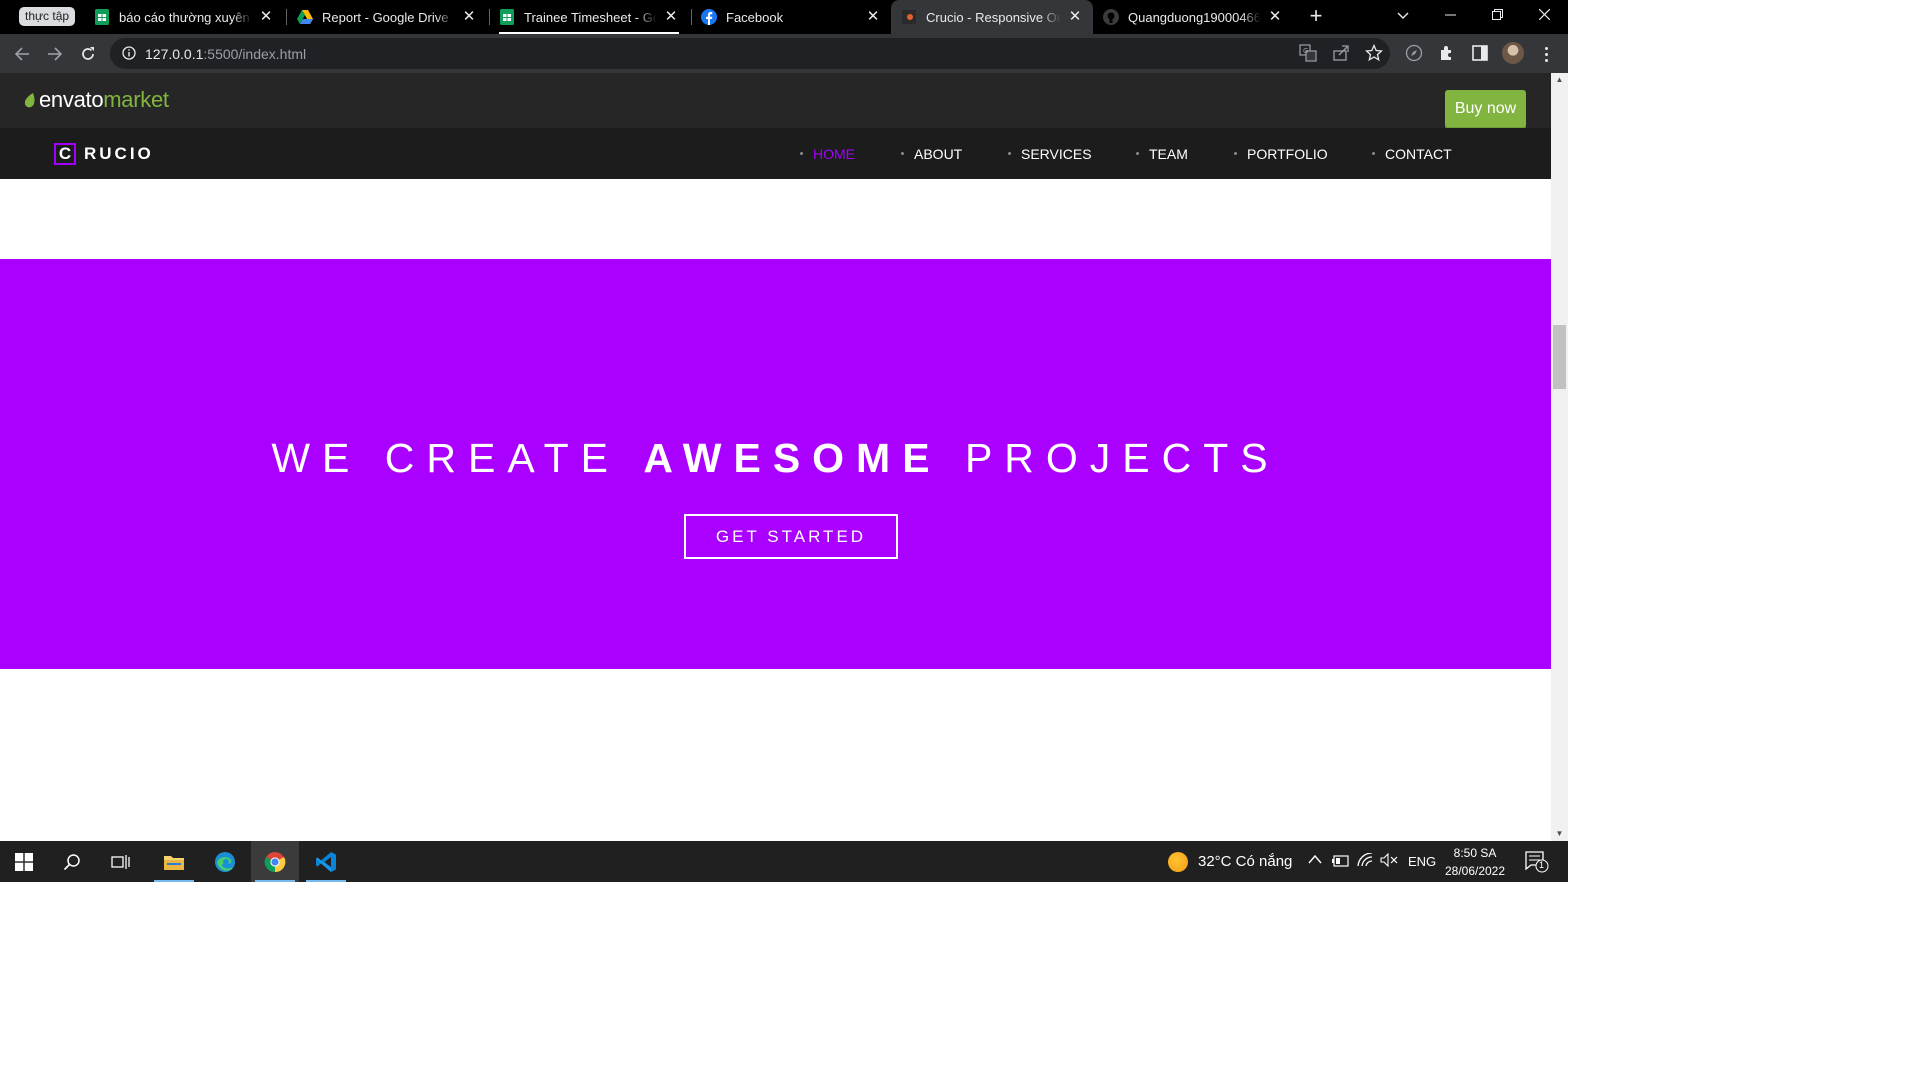 The image size is (1920, 1080). Describe the element at coordinates (88, 54) in the screenshot. I see `reload-icon` at that location.